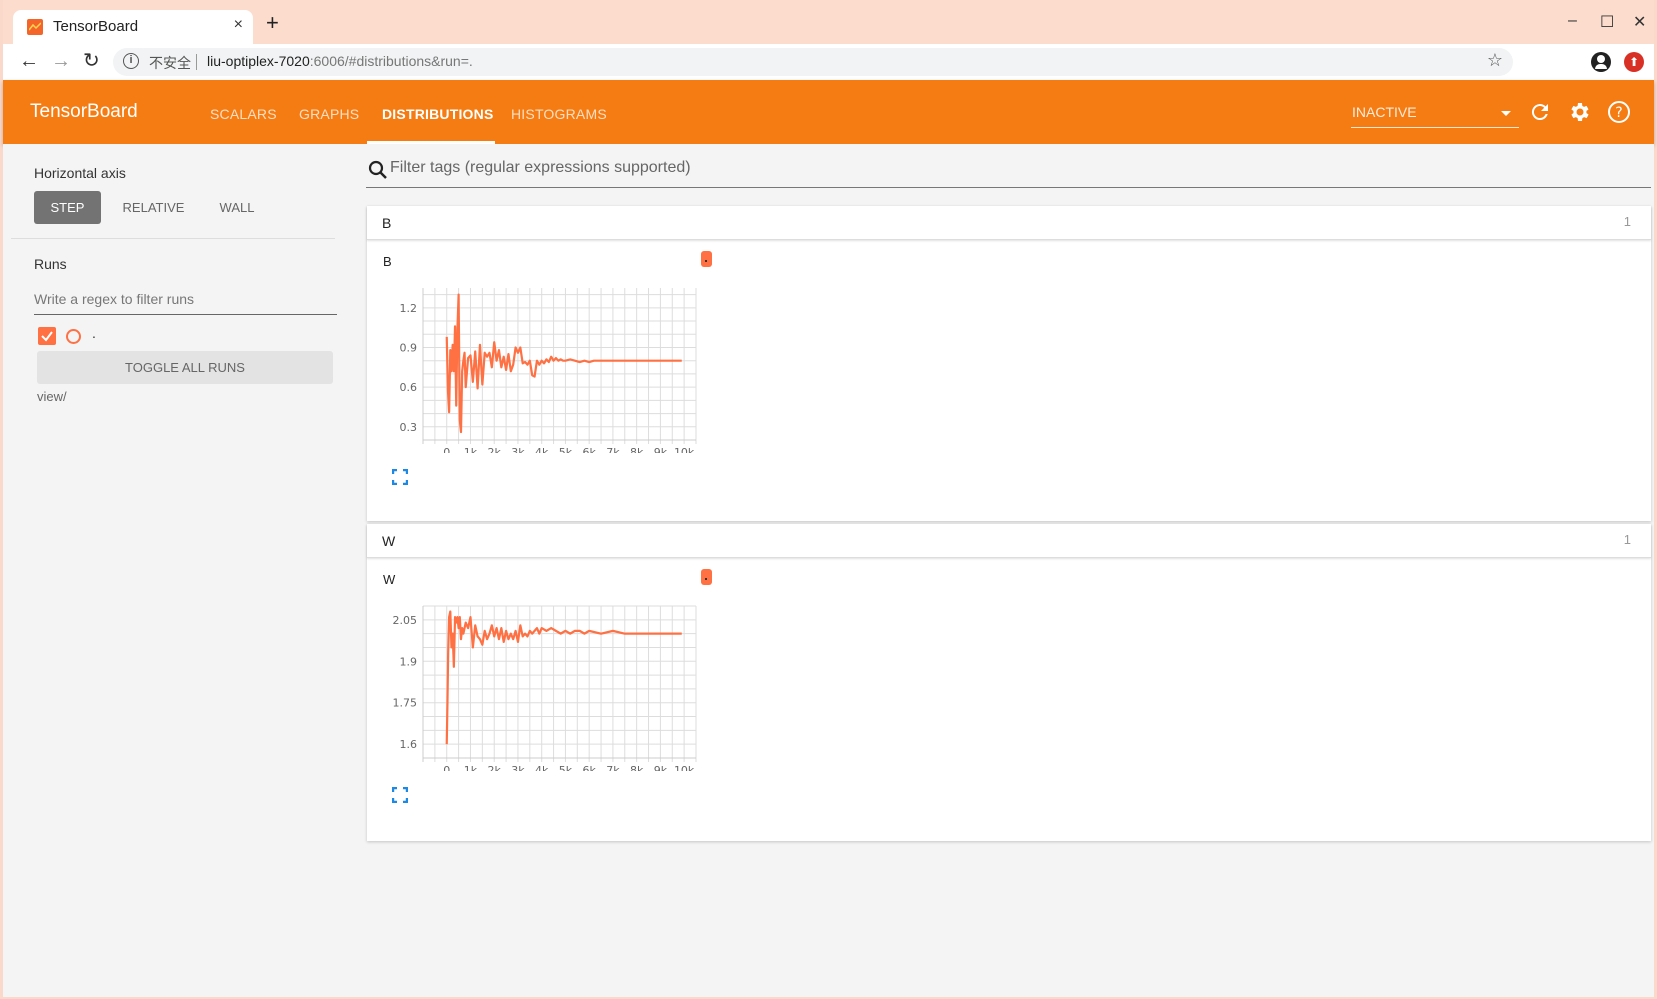  I want to click on tensorboard-favicon-icon, so click(35, 27).